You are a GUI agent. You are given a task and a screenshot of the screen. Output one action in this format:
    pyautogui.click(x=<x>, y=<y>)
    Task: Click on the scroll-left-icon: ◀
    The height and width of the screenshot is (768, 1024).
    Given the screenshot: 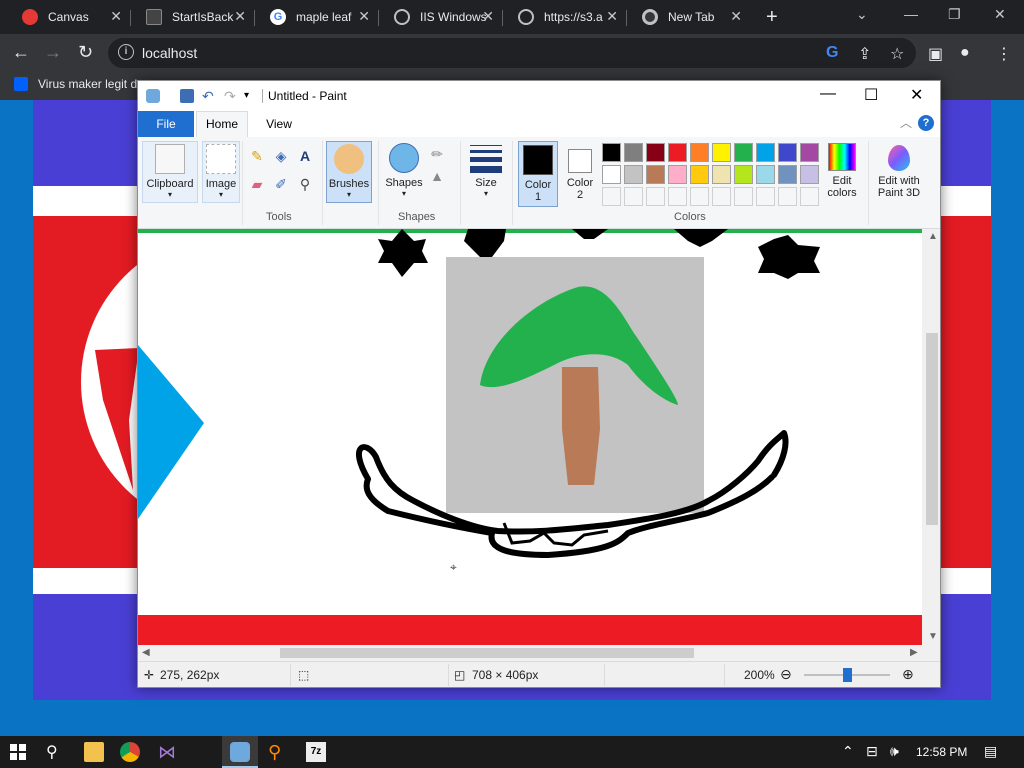 What is the action you would take?
    pyautogui.click(x=146, y=652)
    